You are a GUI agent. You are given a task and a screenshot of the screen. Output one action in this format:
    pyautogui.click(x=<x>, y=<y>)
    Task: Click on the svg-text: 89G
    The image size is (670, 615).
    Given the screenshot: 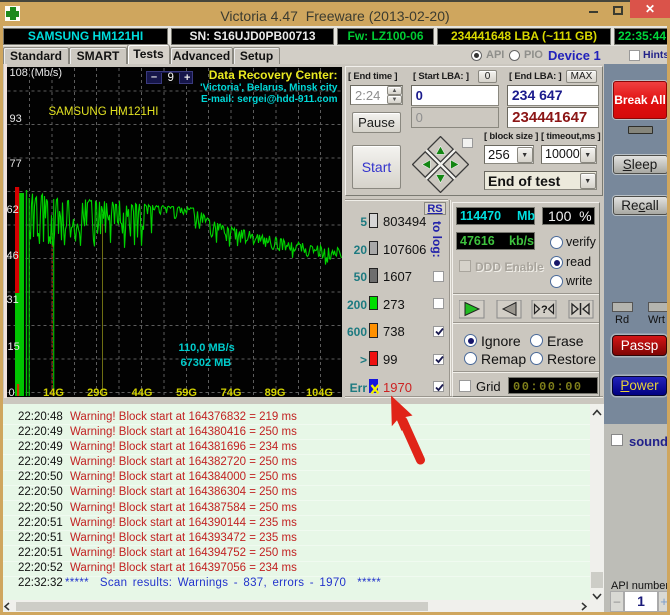 What is the action you would take?
    pyautogui.click(x=274, y=392)
    